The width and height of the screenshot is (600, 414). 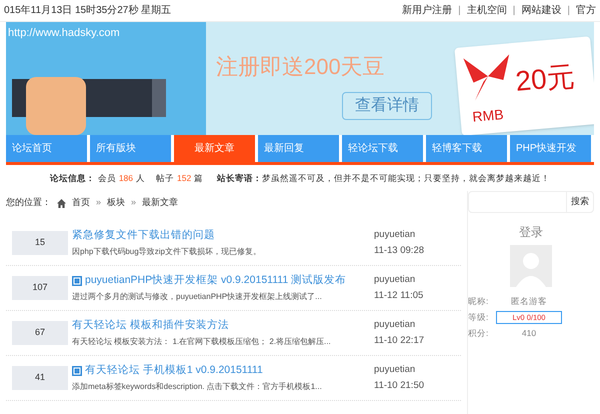 What do you see at coordinates (531, 232) in the screenshot?
I see `login-title: 登录` at bounding box center [531, 232].